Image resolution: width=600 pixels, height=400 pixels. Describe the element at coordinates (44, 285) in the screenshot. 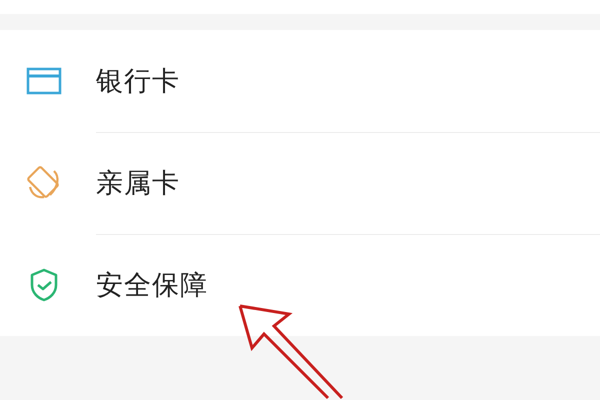

I see `shield-check-icon` at that location.